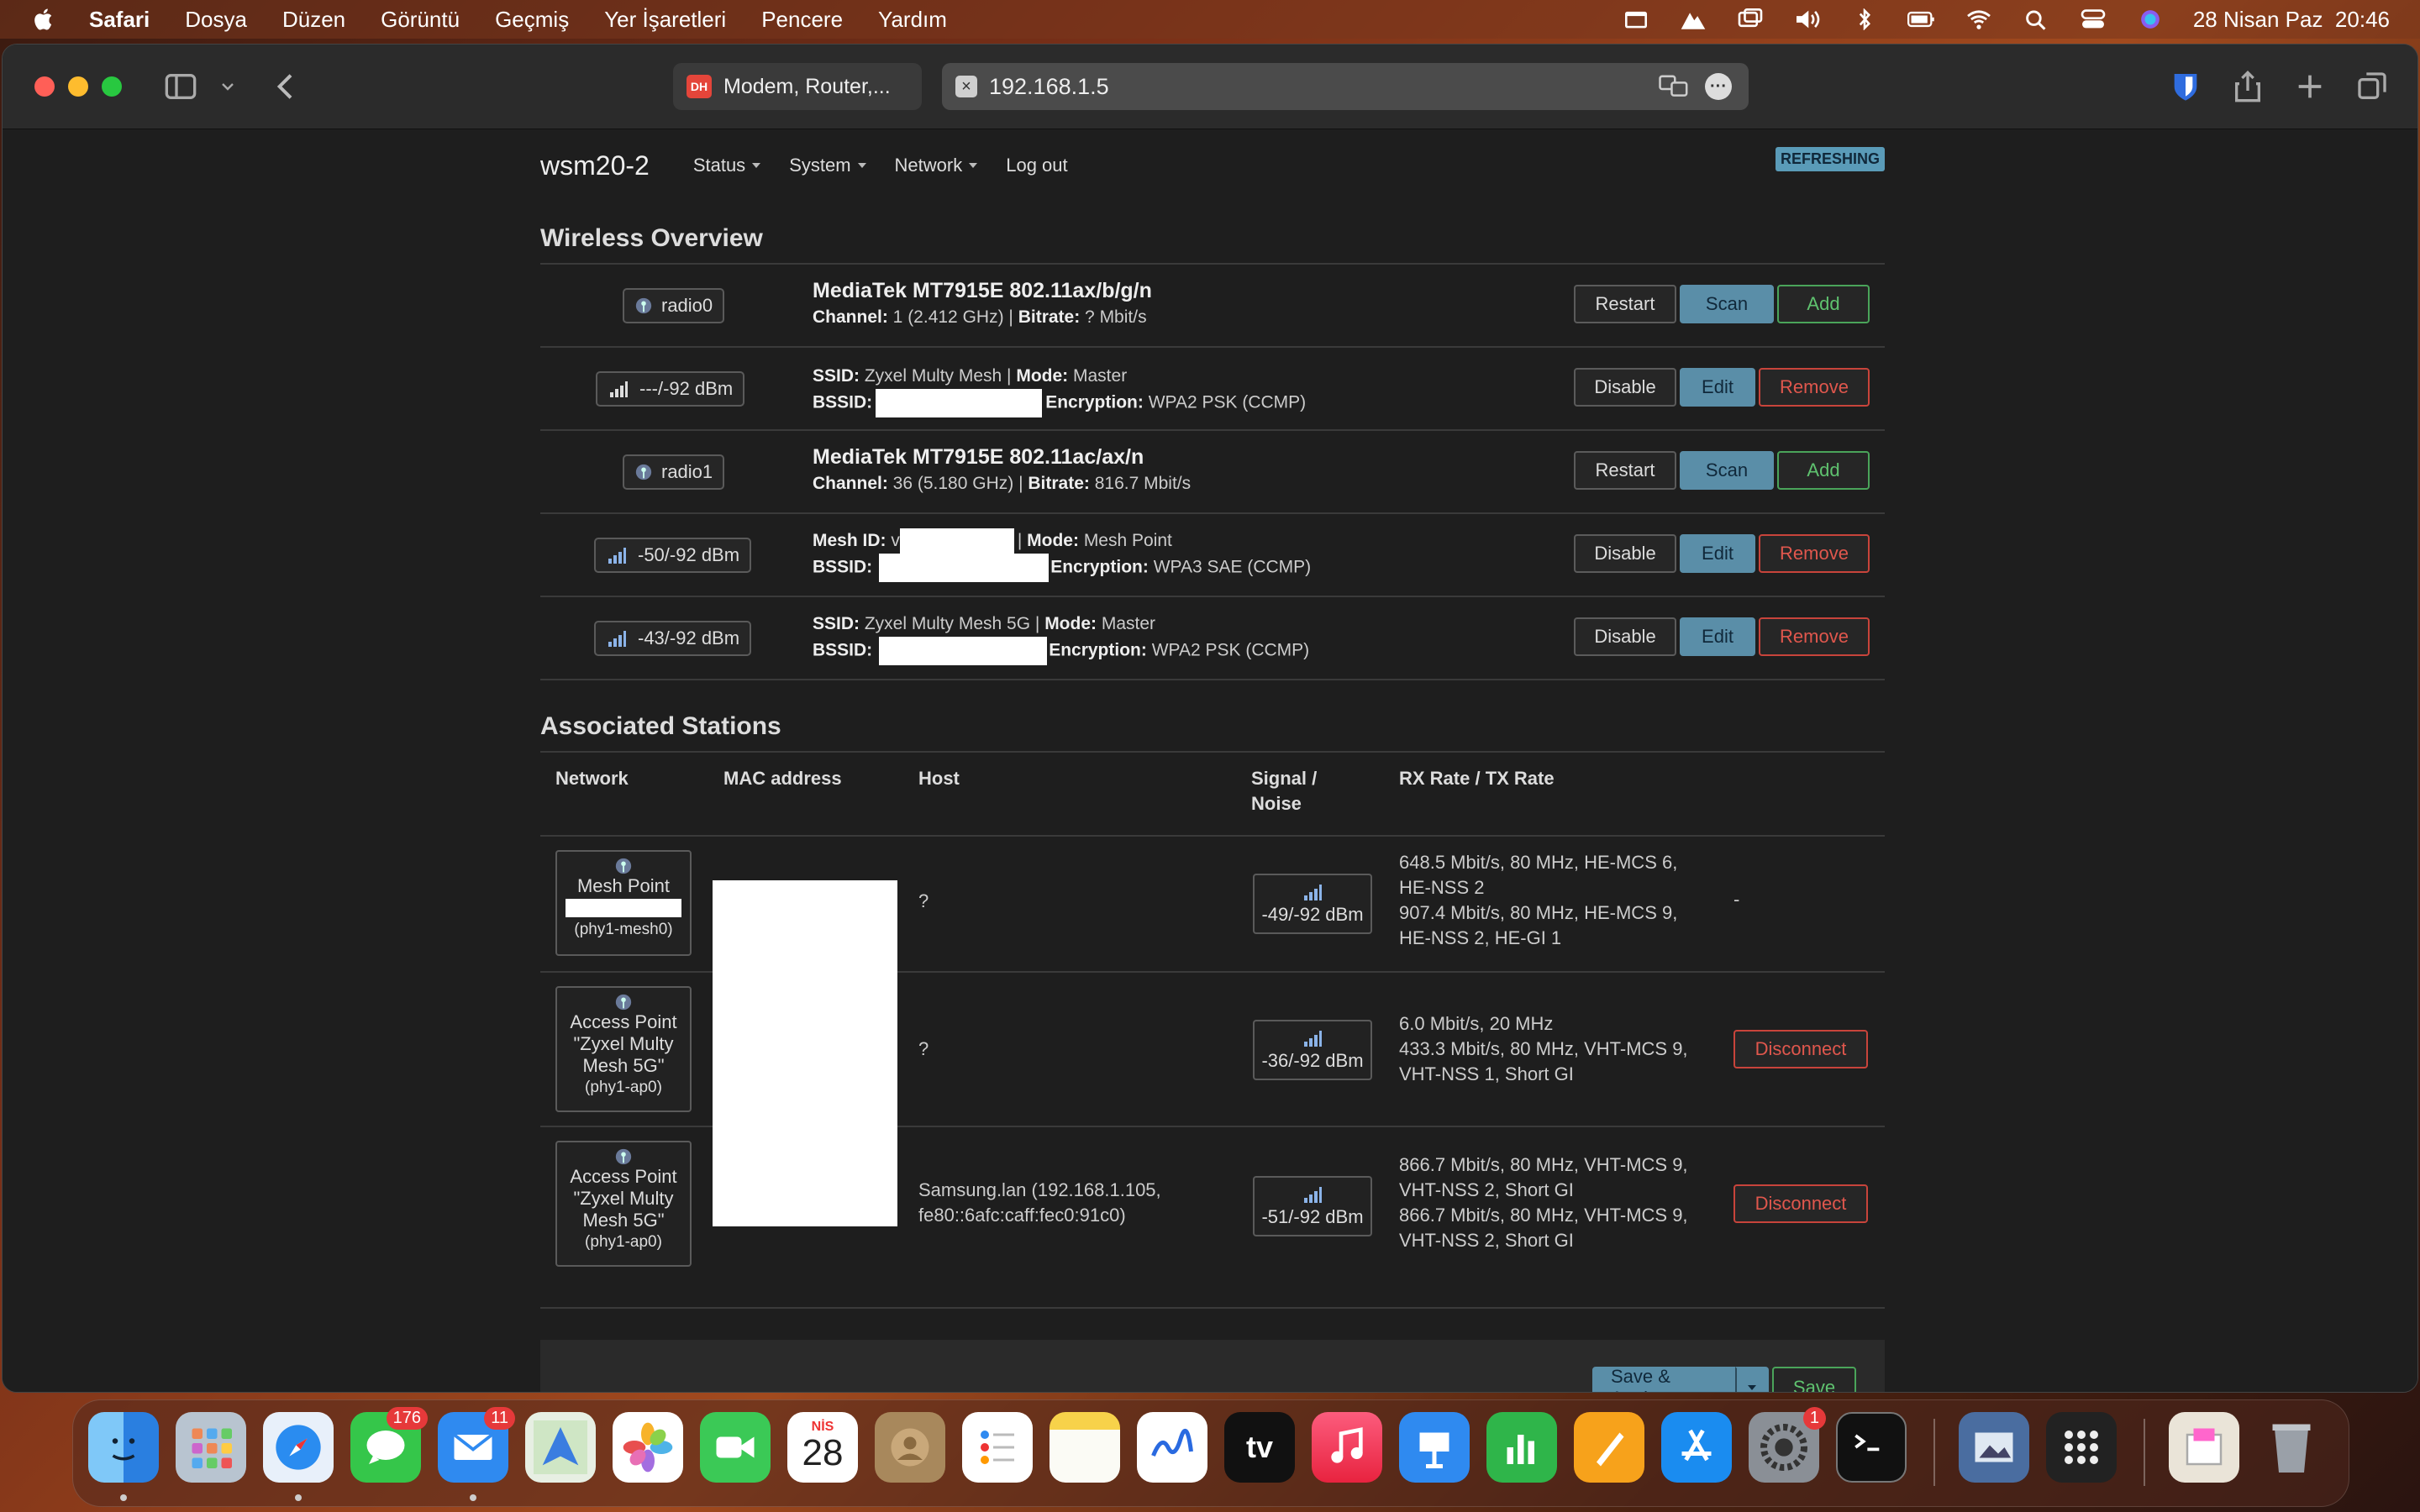  What do you see at coordinates (1718, 86) in the screenshot?
I see `more-options-icon: ···` at bounding box center [1718, 86].